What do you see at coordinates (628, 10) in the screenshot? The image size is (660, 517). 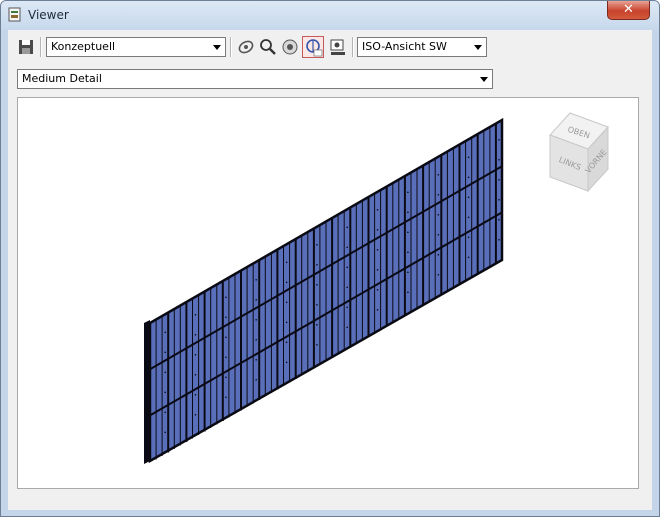 I see `close-button: ✕` at bounding box center [628, 10].